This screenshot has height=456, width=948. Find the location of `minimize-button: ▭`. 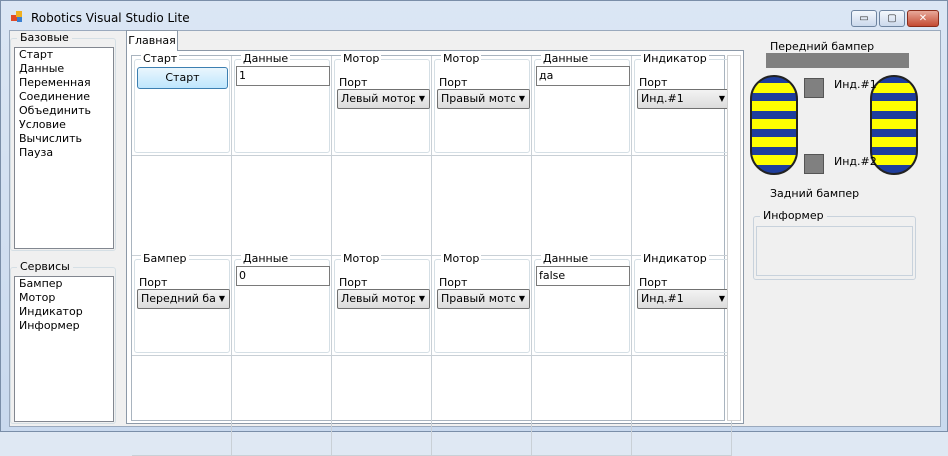

minimize-button: ▭ is located at coordinates (864, 18).